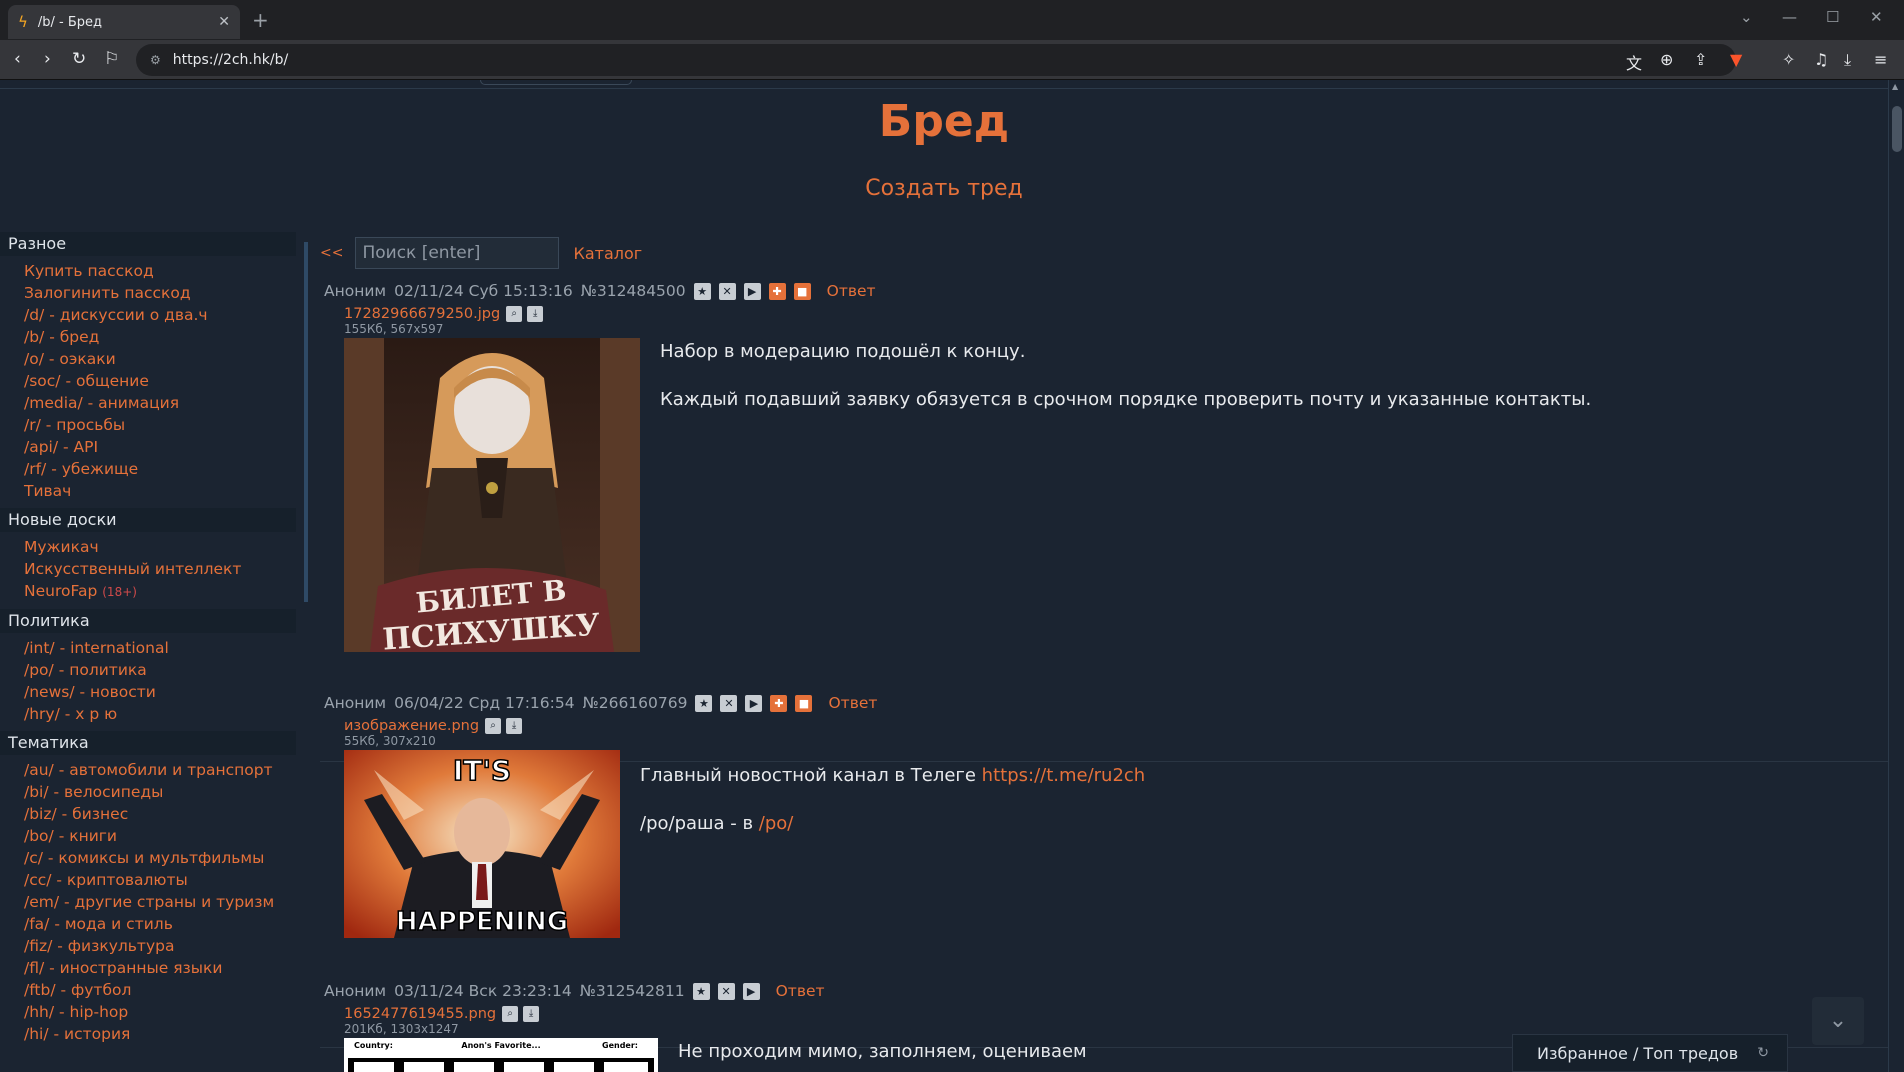 The height and width of the screenshot is (1072, 1904). Describe the element at coordinates (306, 422) in the screenshot. I see `sidebar-scroll-rail` at that location.